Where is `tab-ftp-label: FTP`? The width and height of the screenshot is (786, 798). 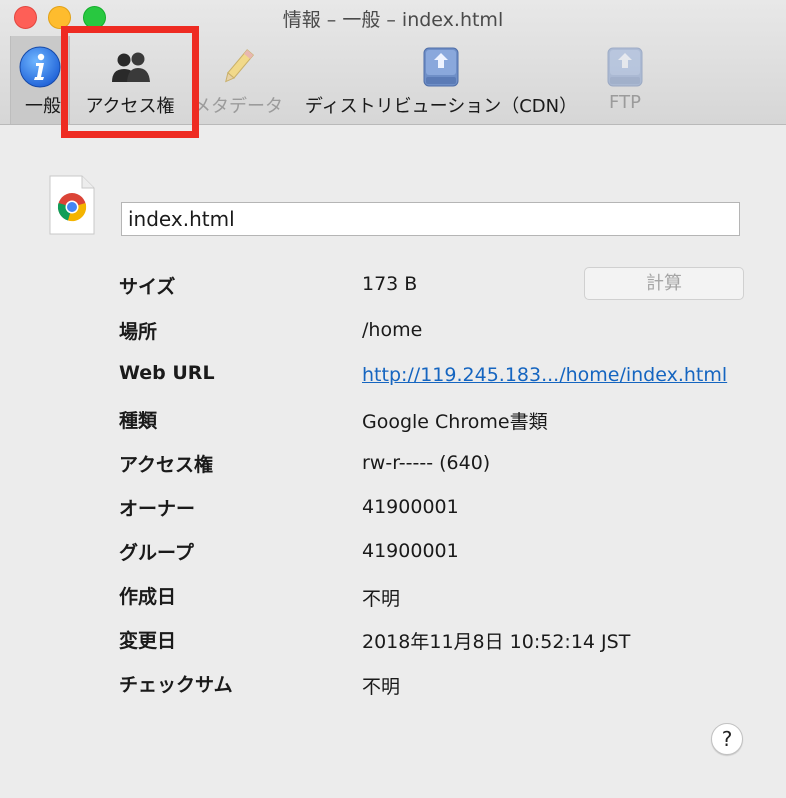
tab-ftp-label: FTP is located at coordinates (625, 102).